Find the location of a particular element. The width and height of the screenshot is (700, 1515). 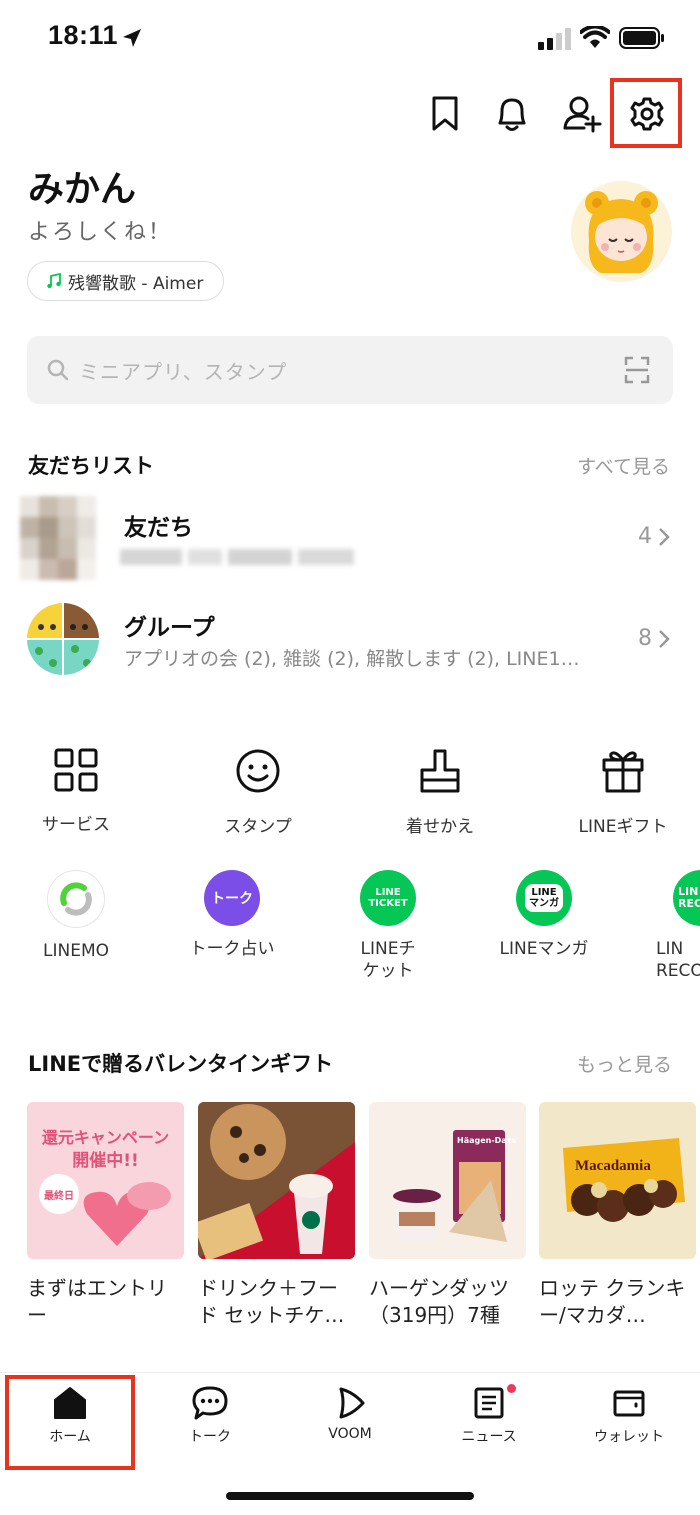

line-manga-icon: LINE マンガ is located at coordinates (544, 898).